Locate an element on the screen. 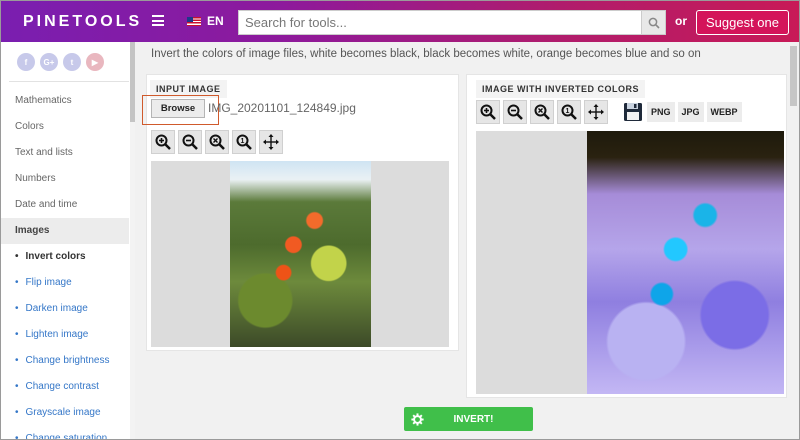  sidebar-item-lighten-image: Lighten image is located at coordinates (65, 335).